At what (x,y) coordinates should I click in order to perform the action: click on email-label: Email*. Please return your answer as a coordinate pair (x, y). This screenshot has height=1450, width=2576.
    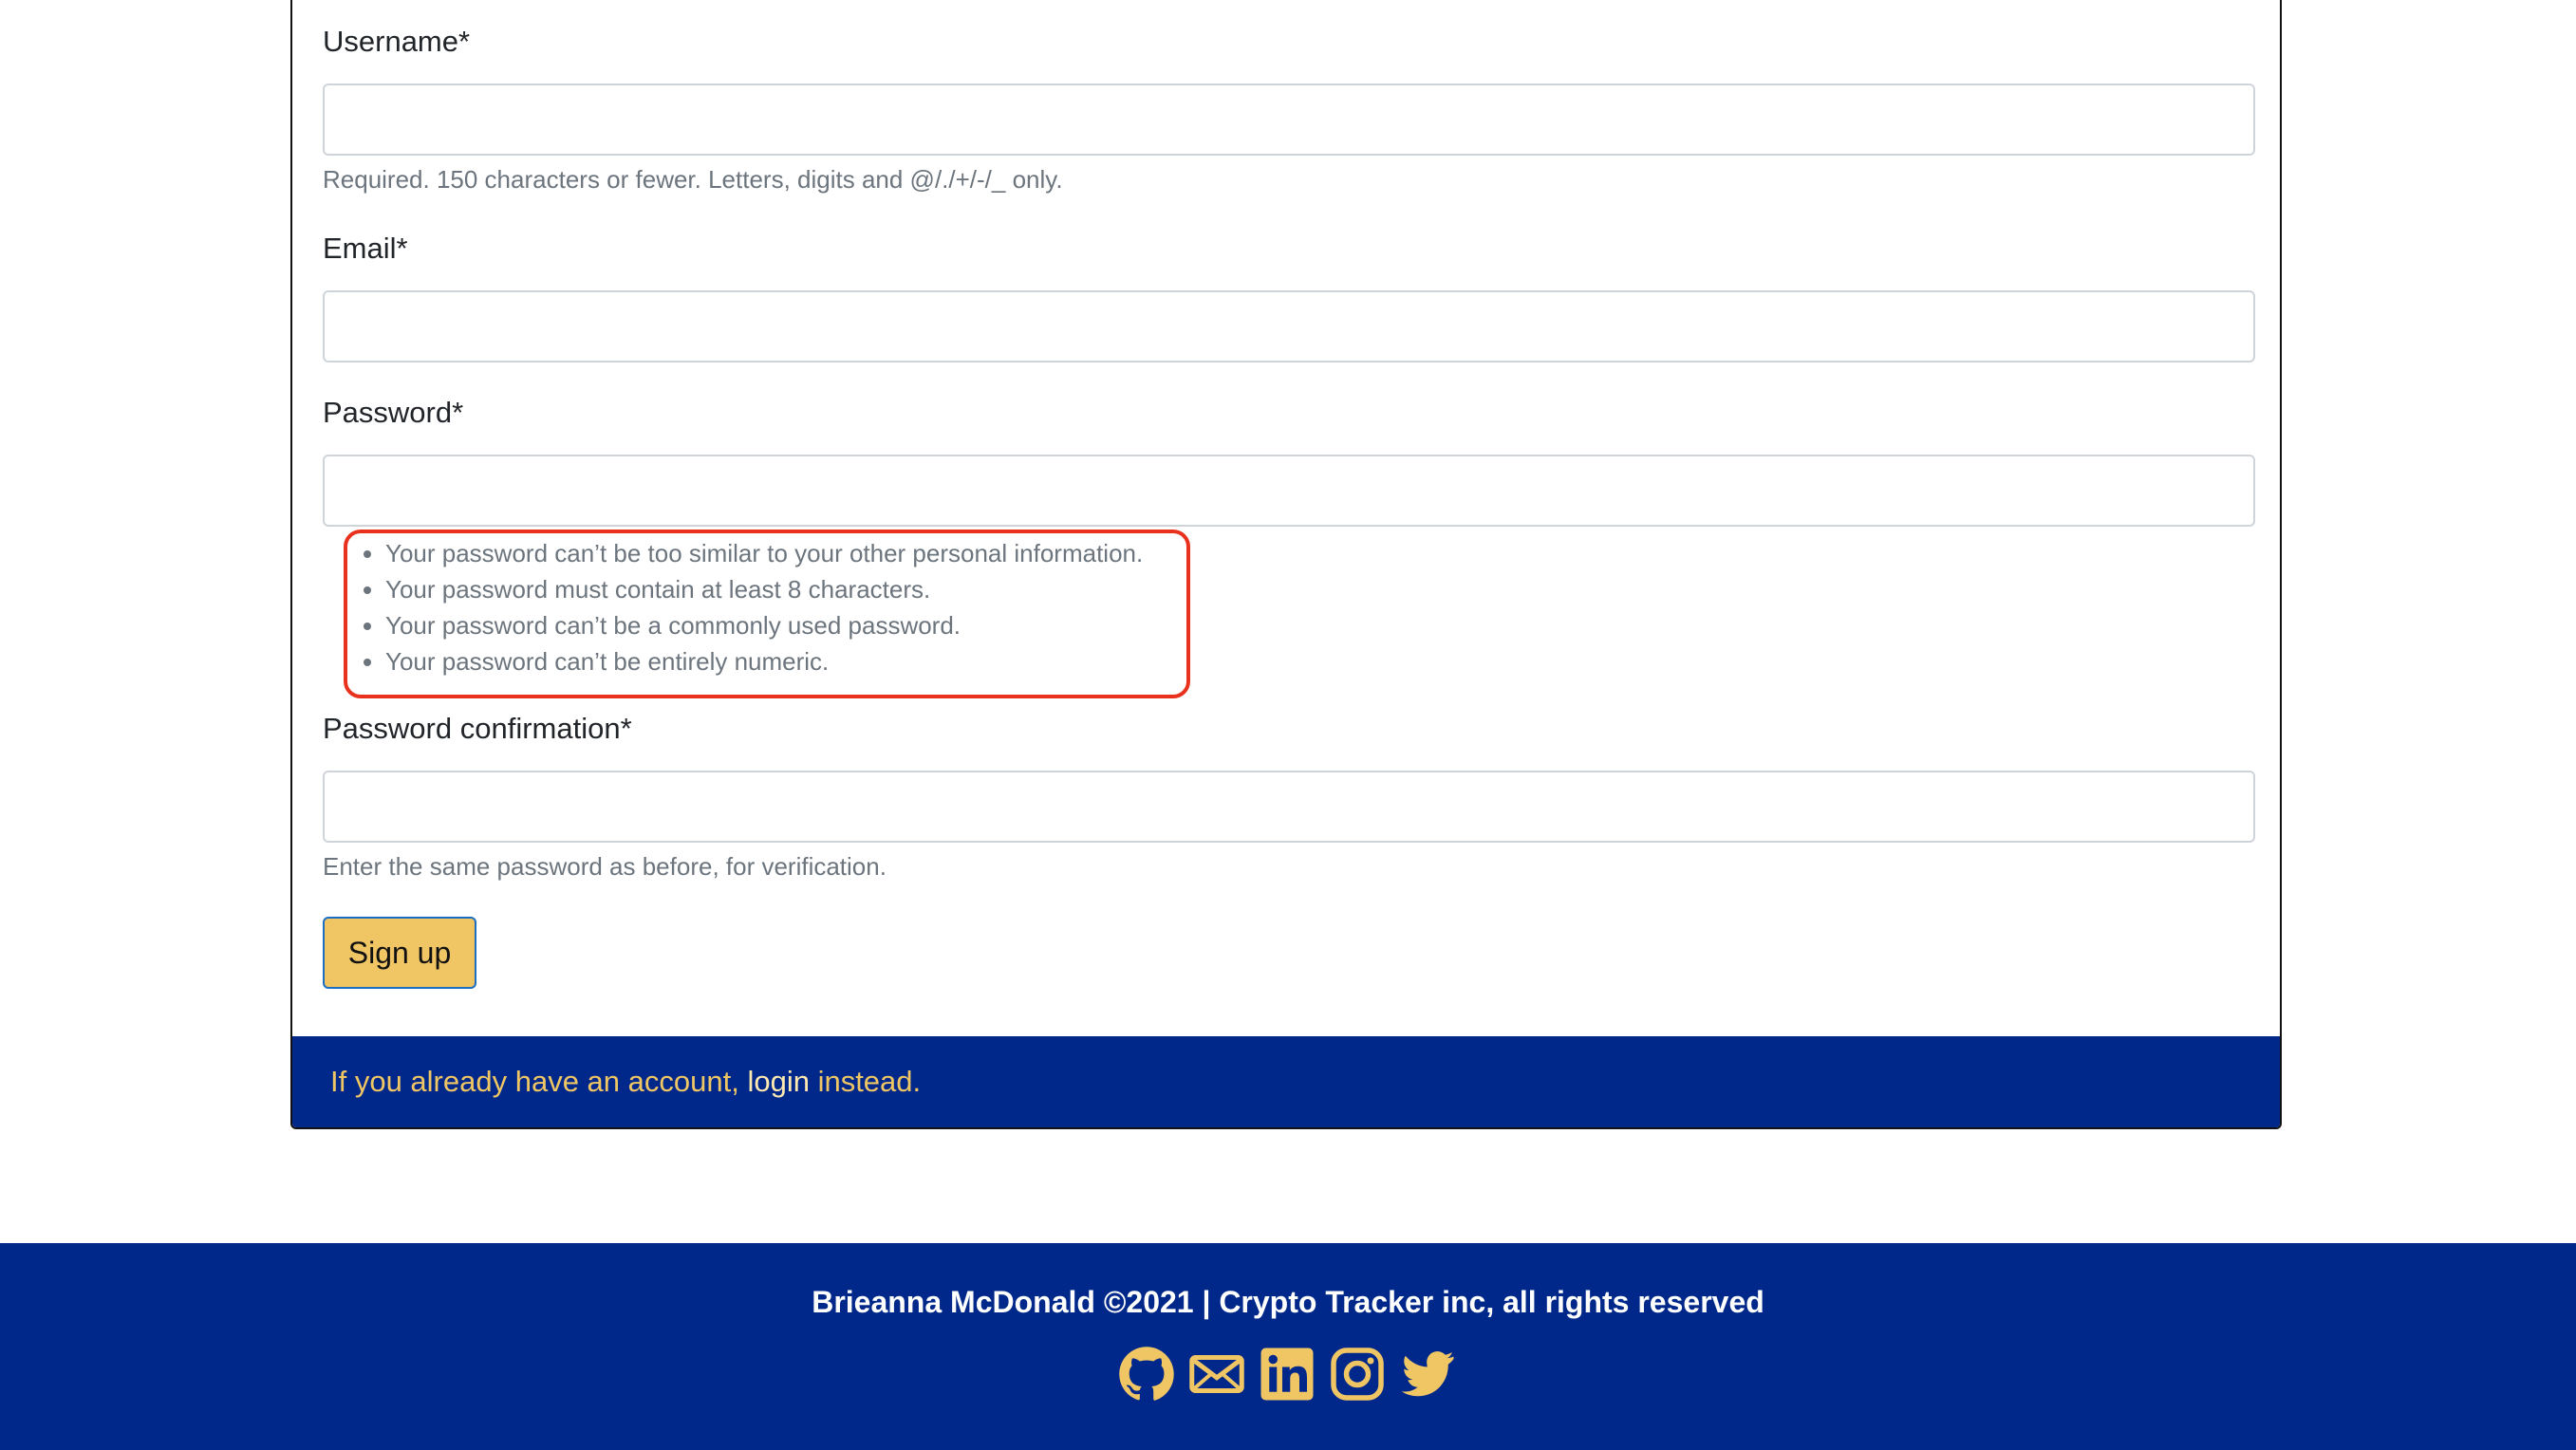
    Looking at the image, I should click on (366, 249).